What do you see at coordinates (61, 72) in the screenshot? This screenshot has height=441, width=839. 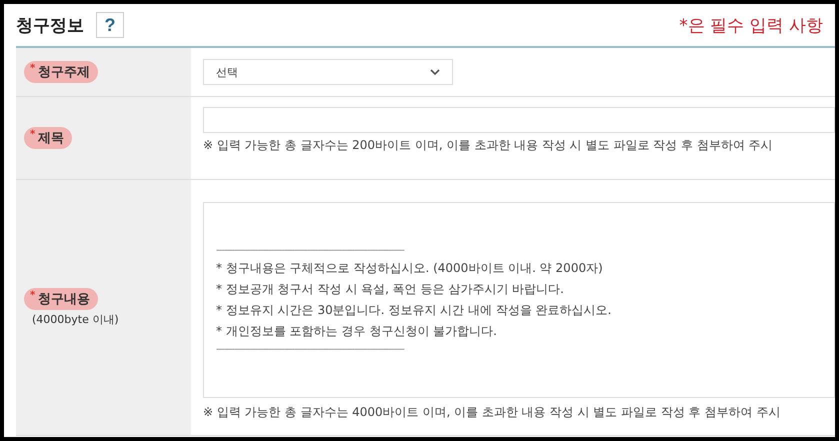 I see `field-label: * 청구주제` at bounding box center [61, 72].